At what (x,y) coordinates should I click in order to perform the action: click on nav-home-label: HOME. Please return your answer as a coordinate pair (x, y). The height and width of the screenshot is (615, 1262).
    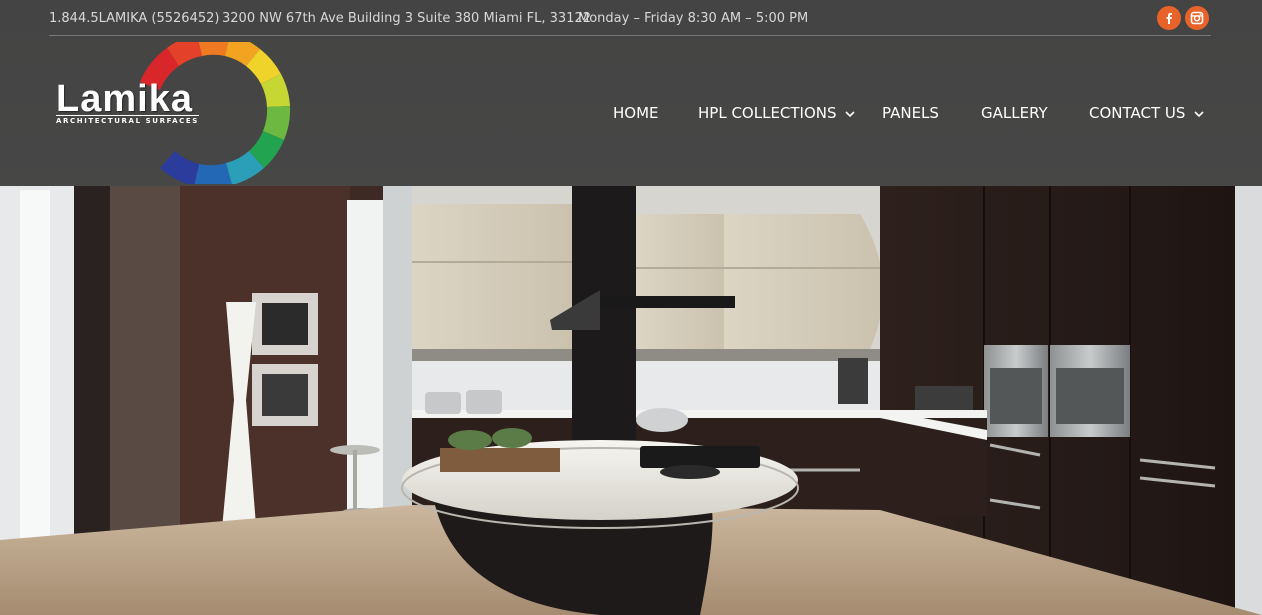
    Looking at the image, I should click on (636, 113).